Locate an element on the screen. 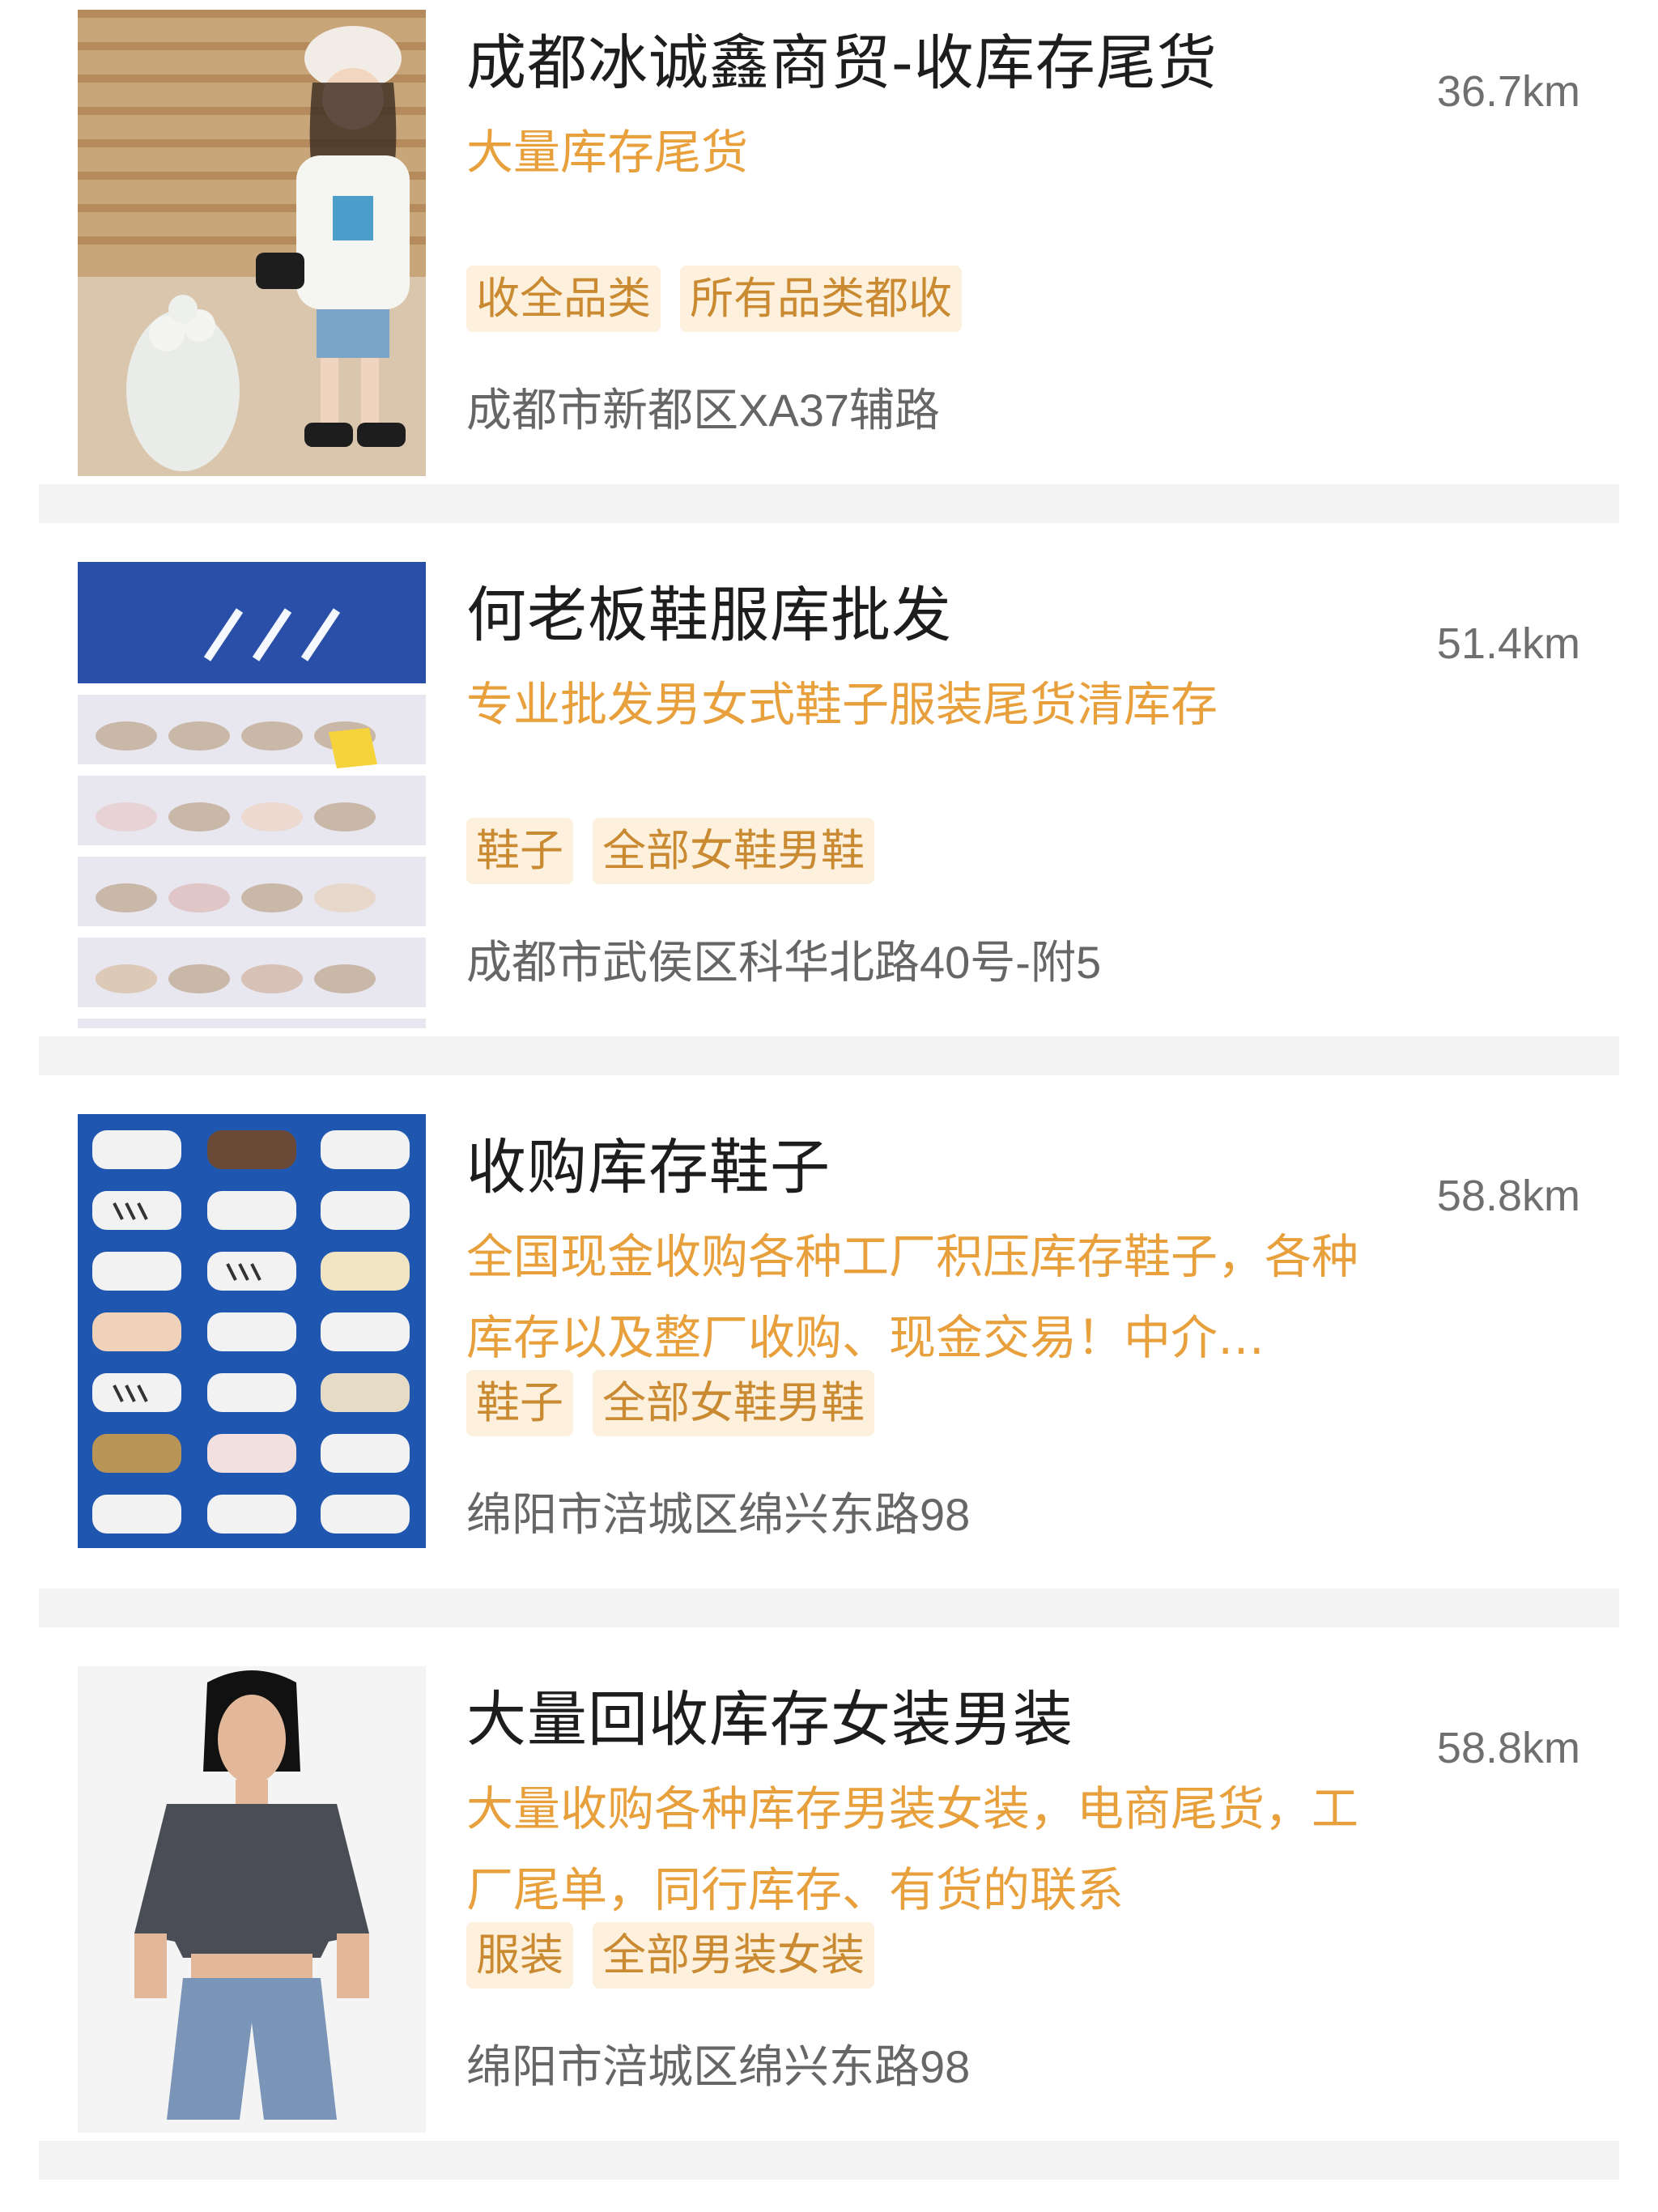 Image resolution: width=1658 pixels, height=2212 pixels. listing-title: 大量回收库存女装男装 is located at coordinates (769, 1714).